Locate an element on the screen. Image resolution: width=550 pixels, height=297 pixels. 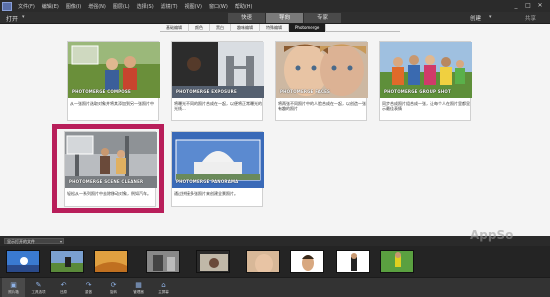
photo-bin is located at coordinates (275, 261).